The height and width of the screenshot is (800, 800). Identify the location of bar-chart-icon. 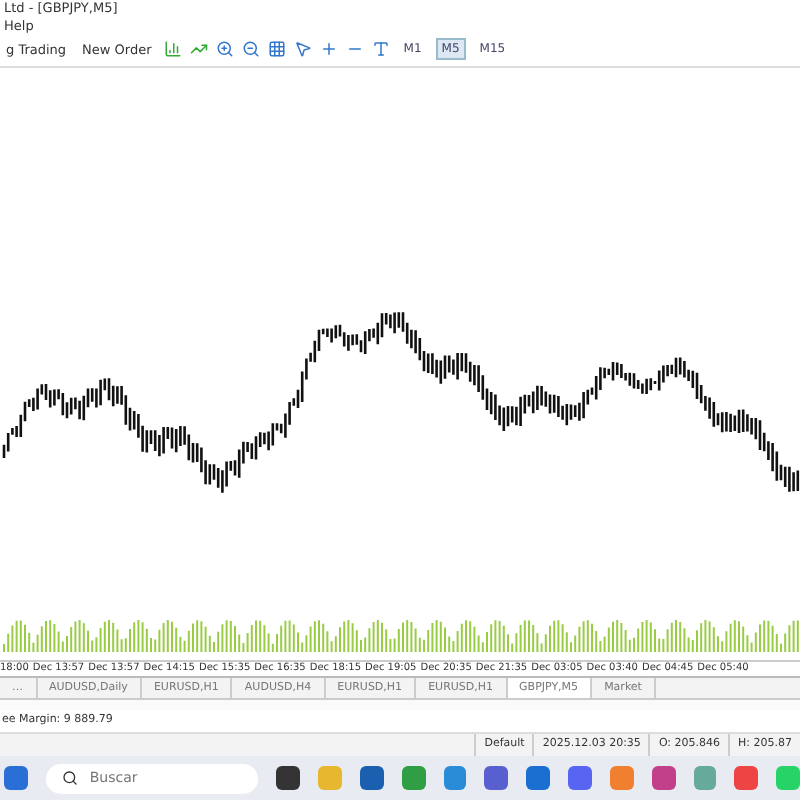
(172, 49).